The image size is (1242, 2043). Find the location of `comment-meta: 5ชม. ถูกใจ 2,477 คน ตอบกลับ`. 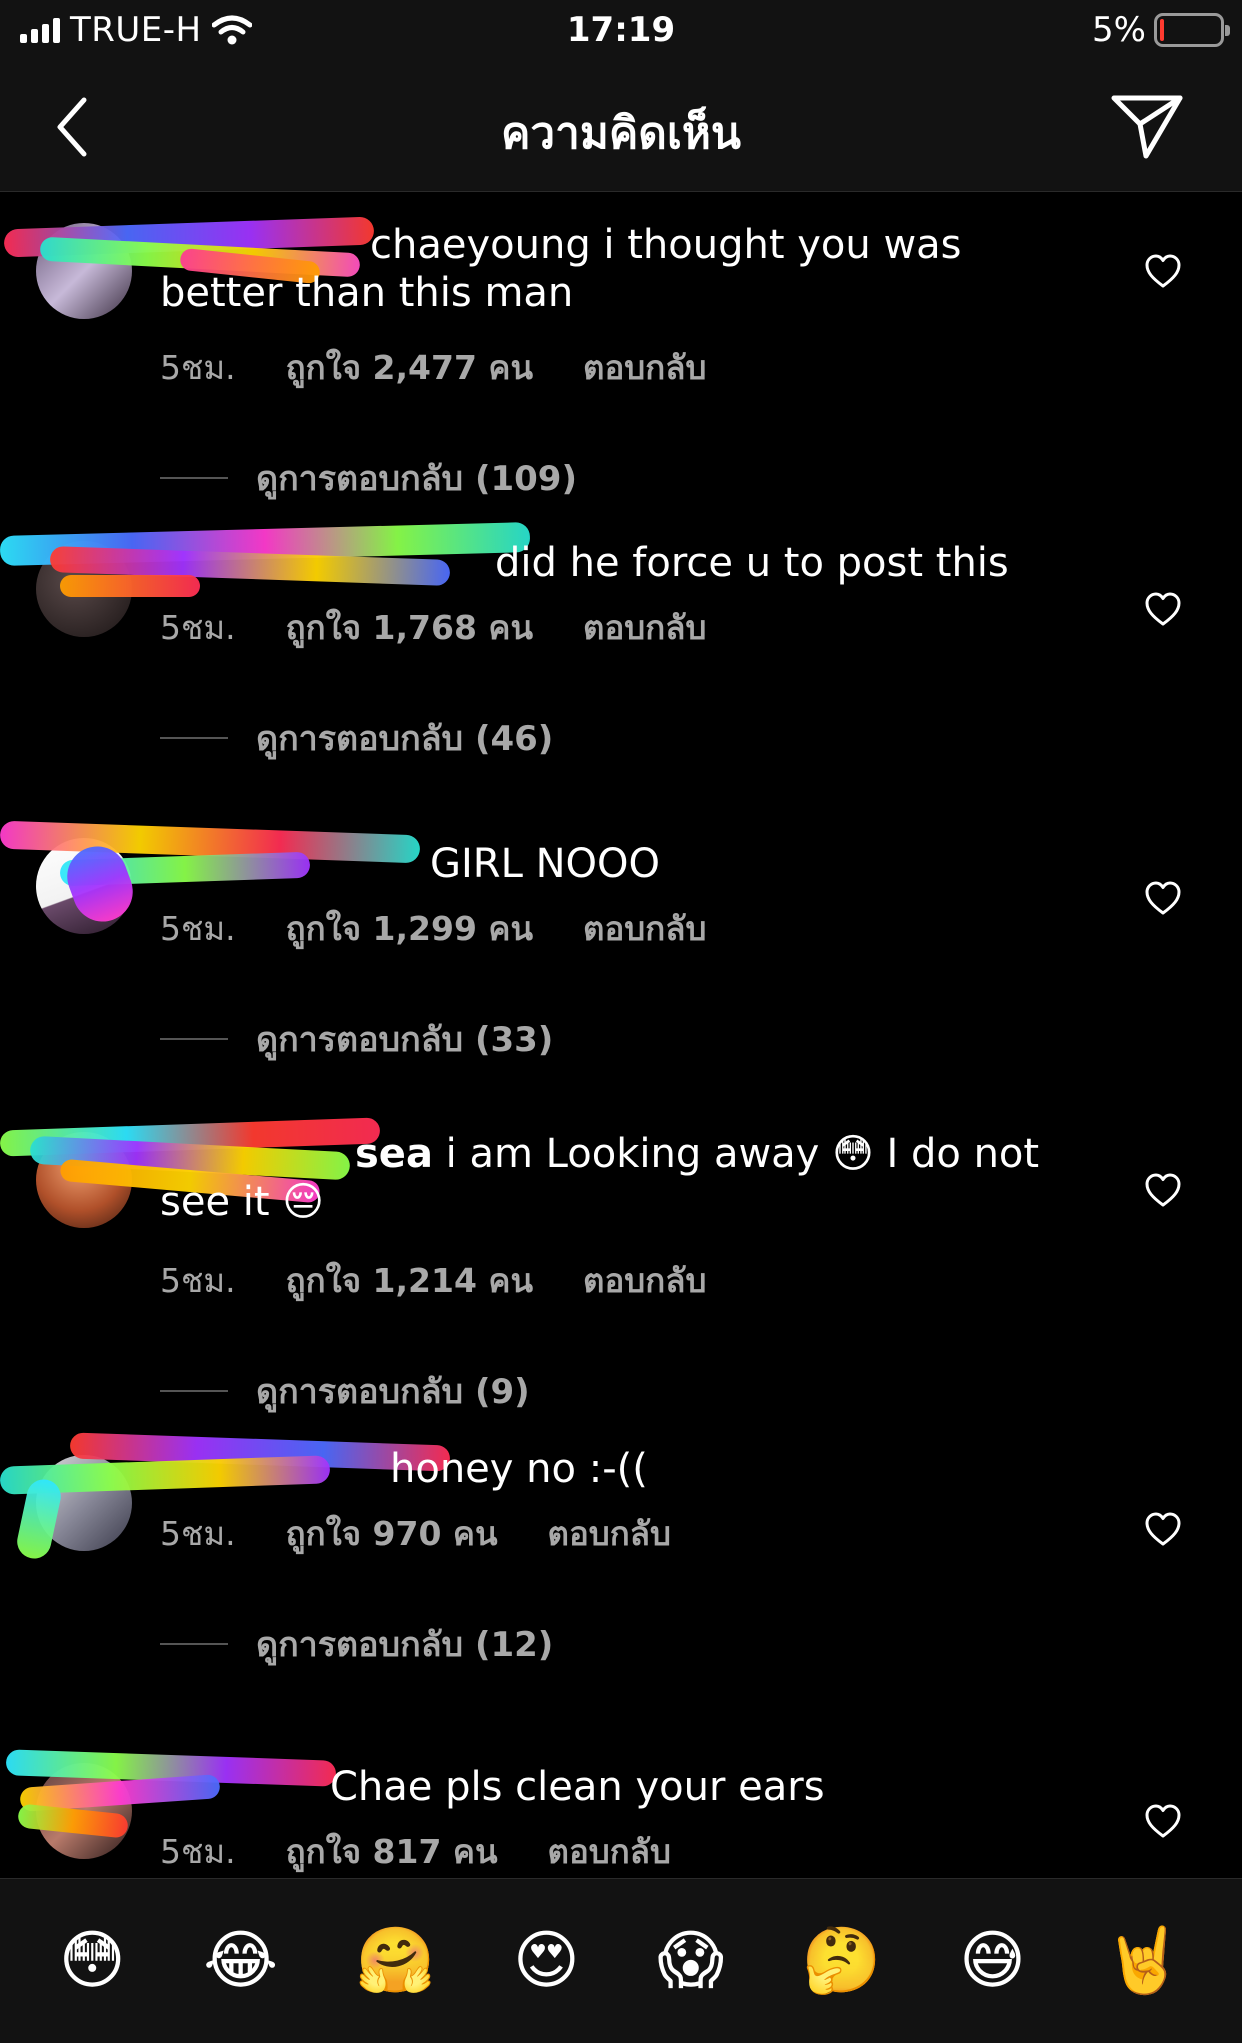

comment-meta: 5ชม. ถูกใจ 2,477 คน ตอบกลับ is located at coordinates (433, 367).